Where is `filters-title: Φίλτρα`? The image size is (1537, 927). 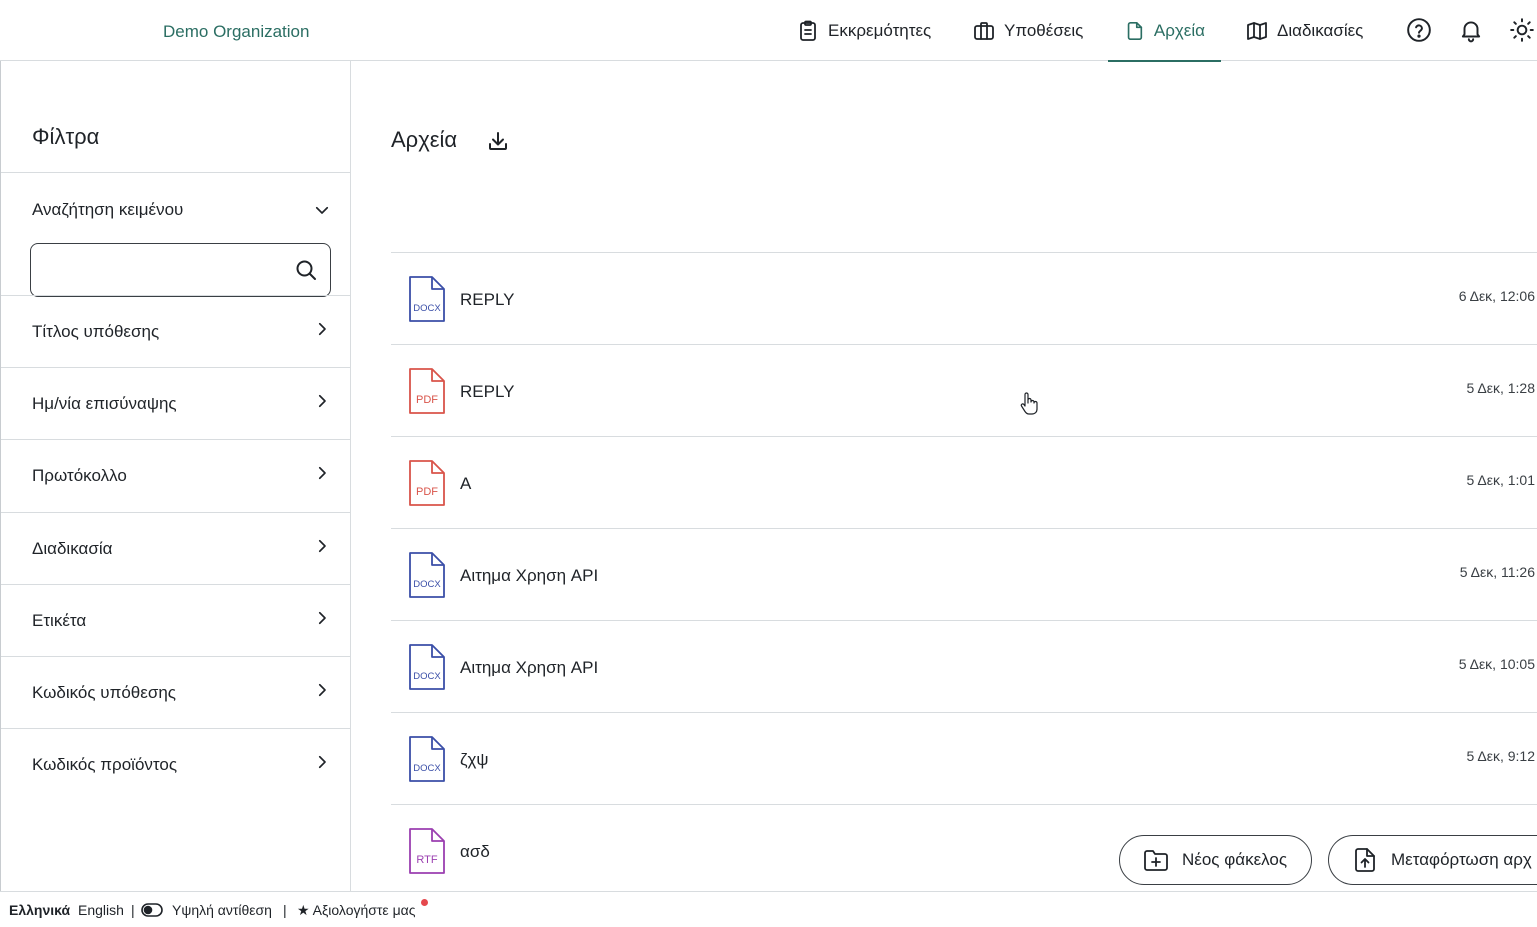
filters-title: Φίλτρα is located at coordinates (66, 136).